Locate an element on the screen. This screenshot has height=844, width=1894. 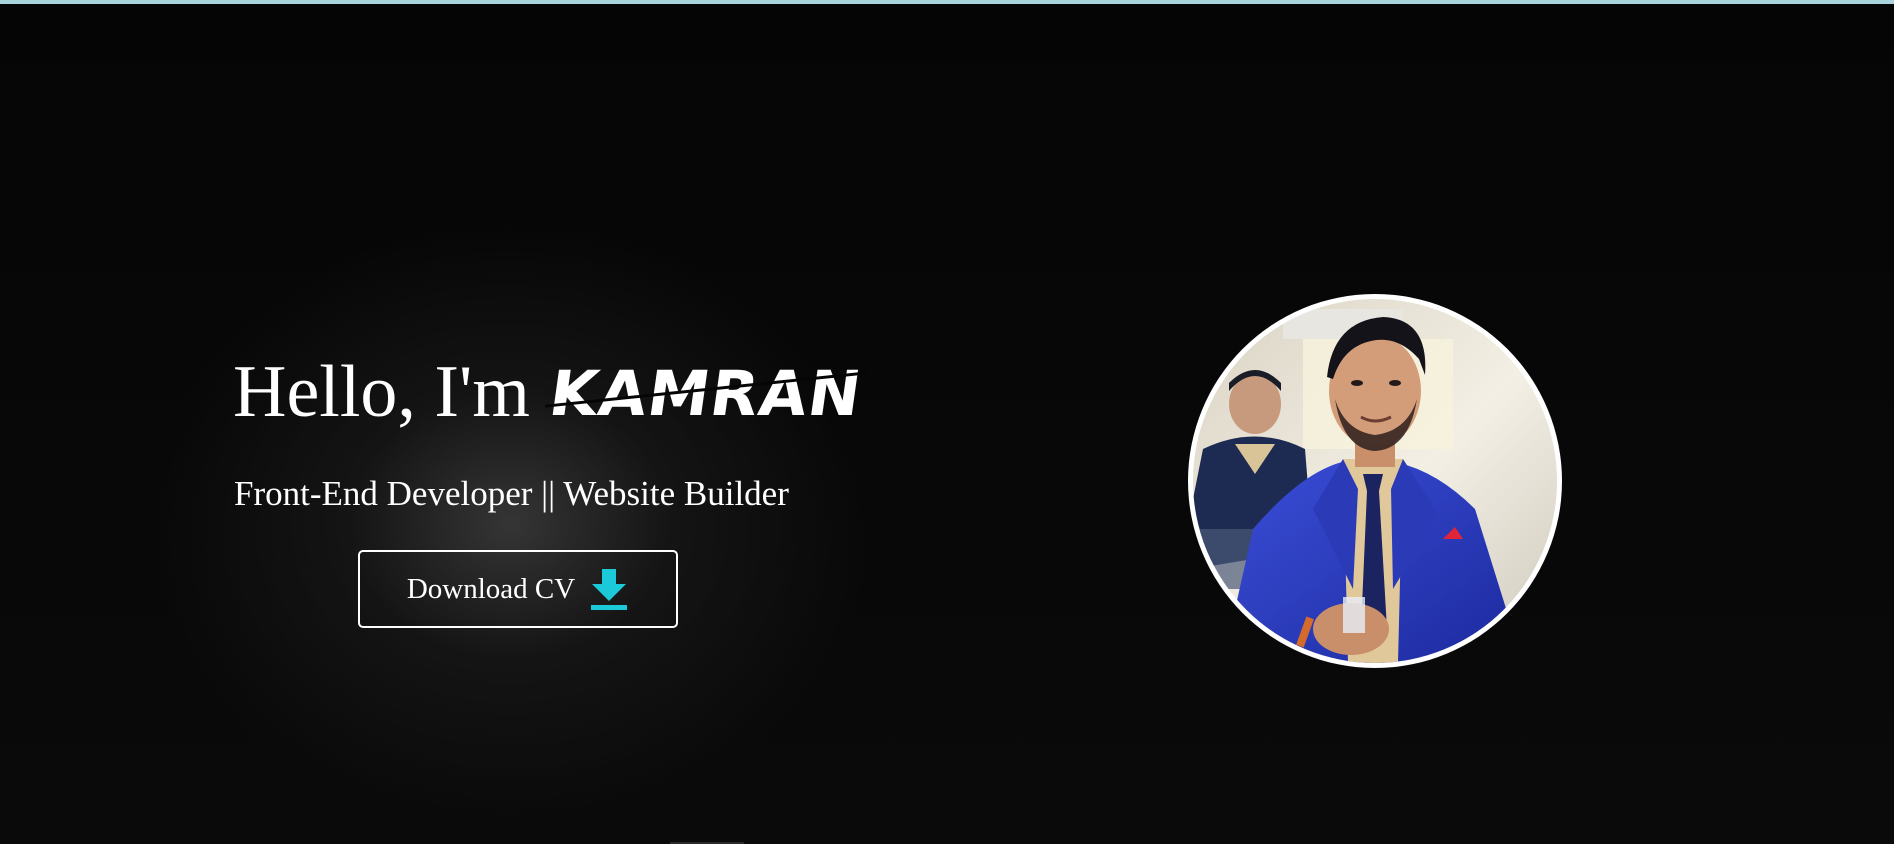
download-cv-label: Download CV is located at coordinates (491, 588).